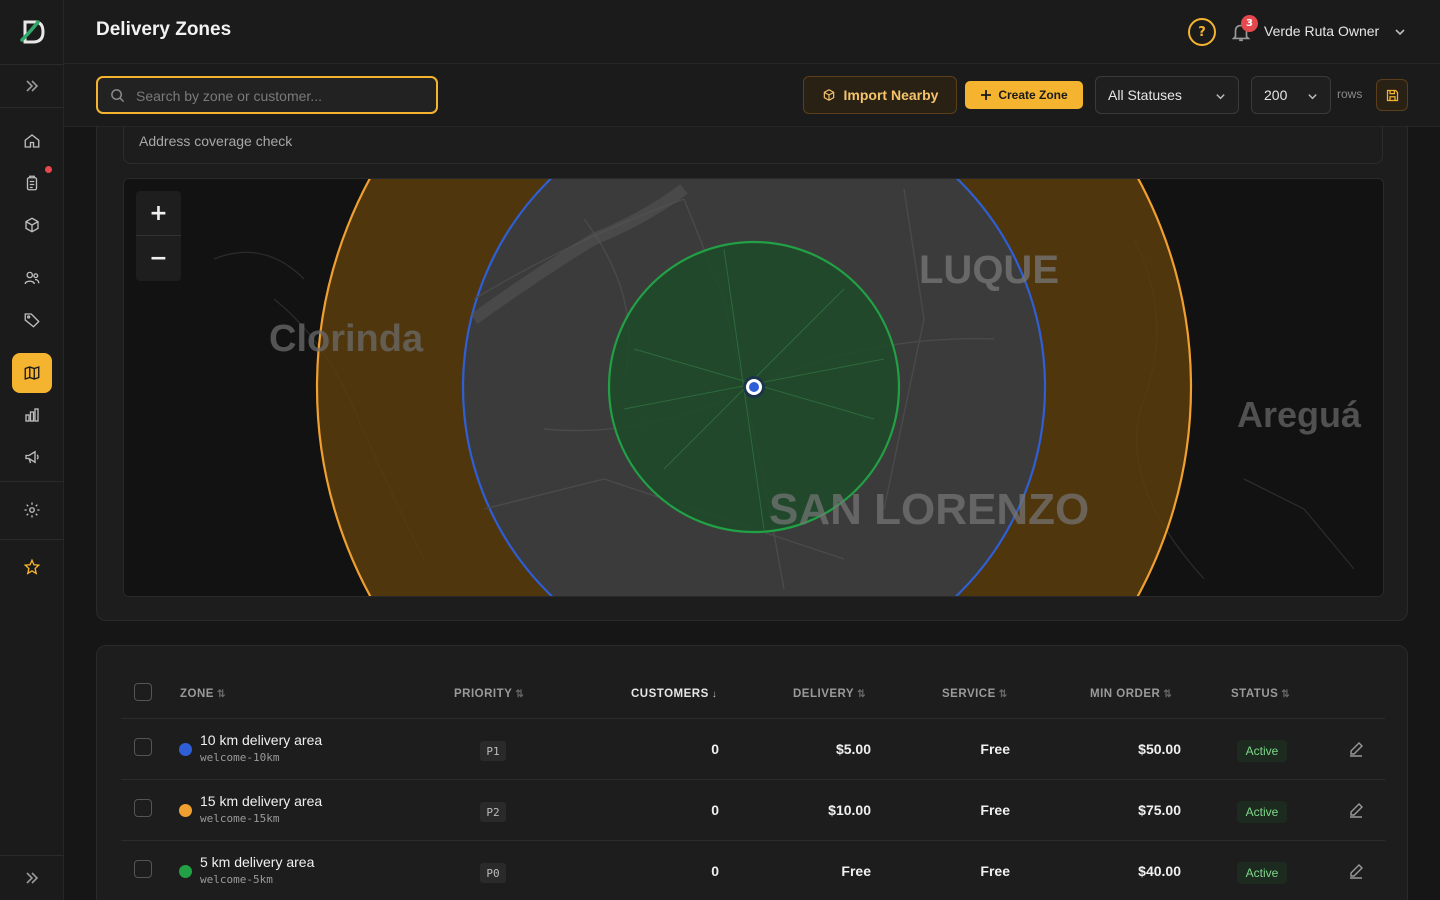 The height and width of the screenshot is (900, 1440). What do you see at coordinates (281, 96) in the screenshot?
I see `search-input` at bounding box center [281, 96].